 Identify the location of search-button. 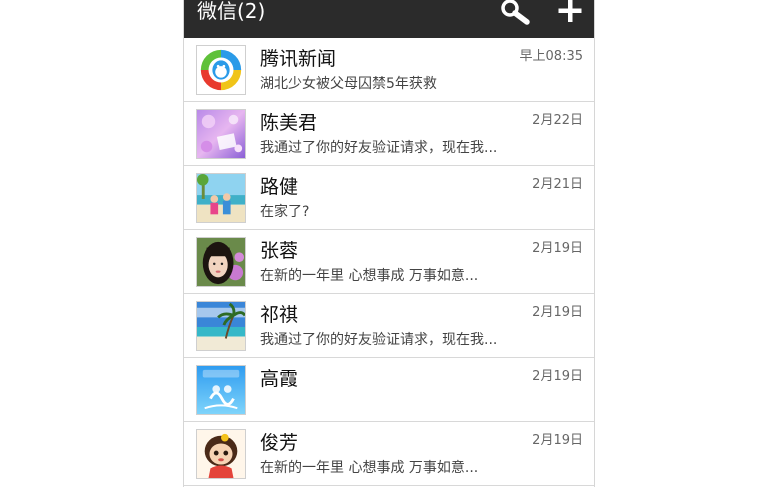
(515, 13).